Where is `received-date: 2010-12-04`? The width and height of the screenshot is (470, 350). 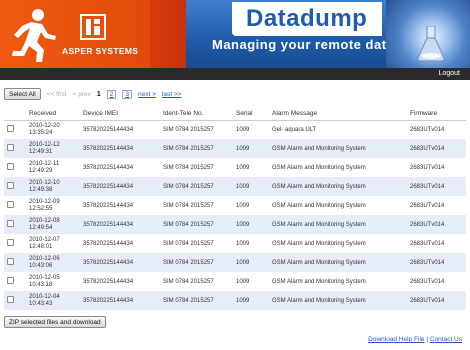
received-date: 2010-12-04 is located at coordinates (44, 296).